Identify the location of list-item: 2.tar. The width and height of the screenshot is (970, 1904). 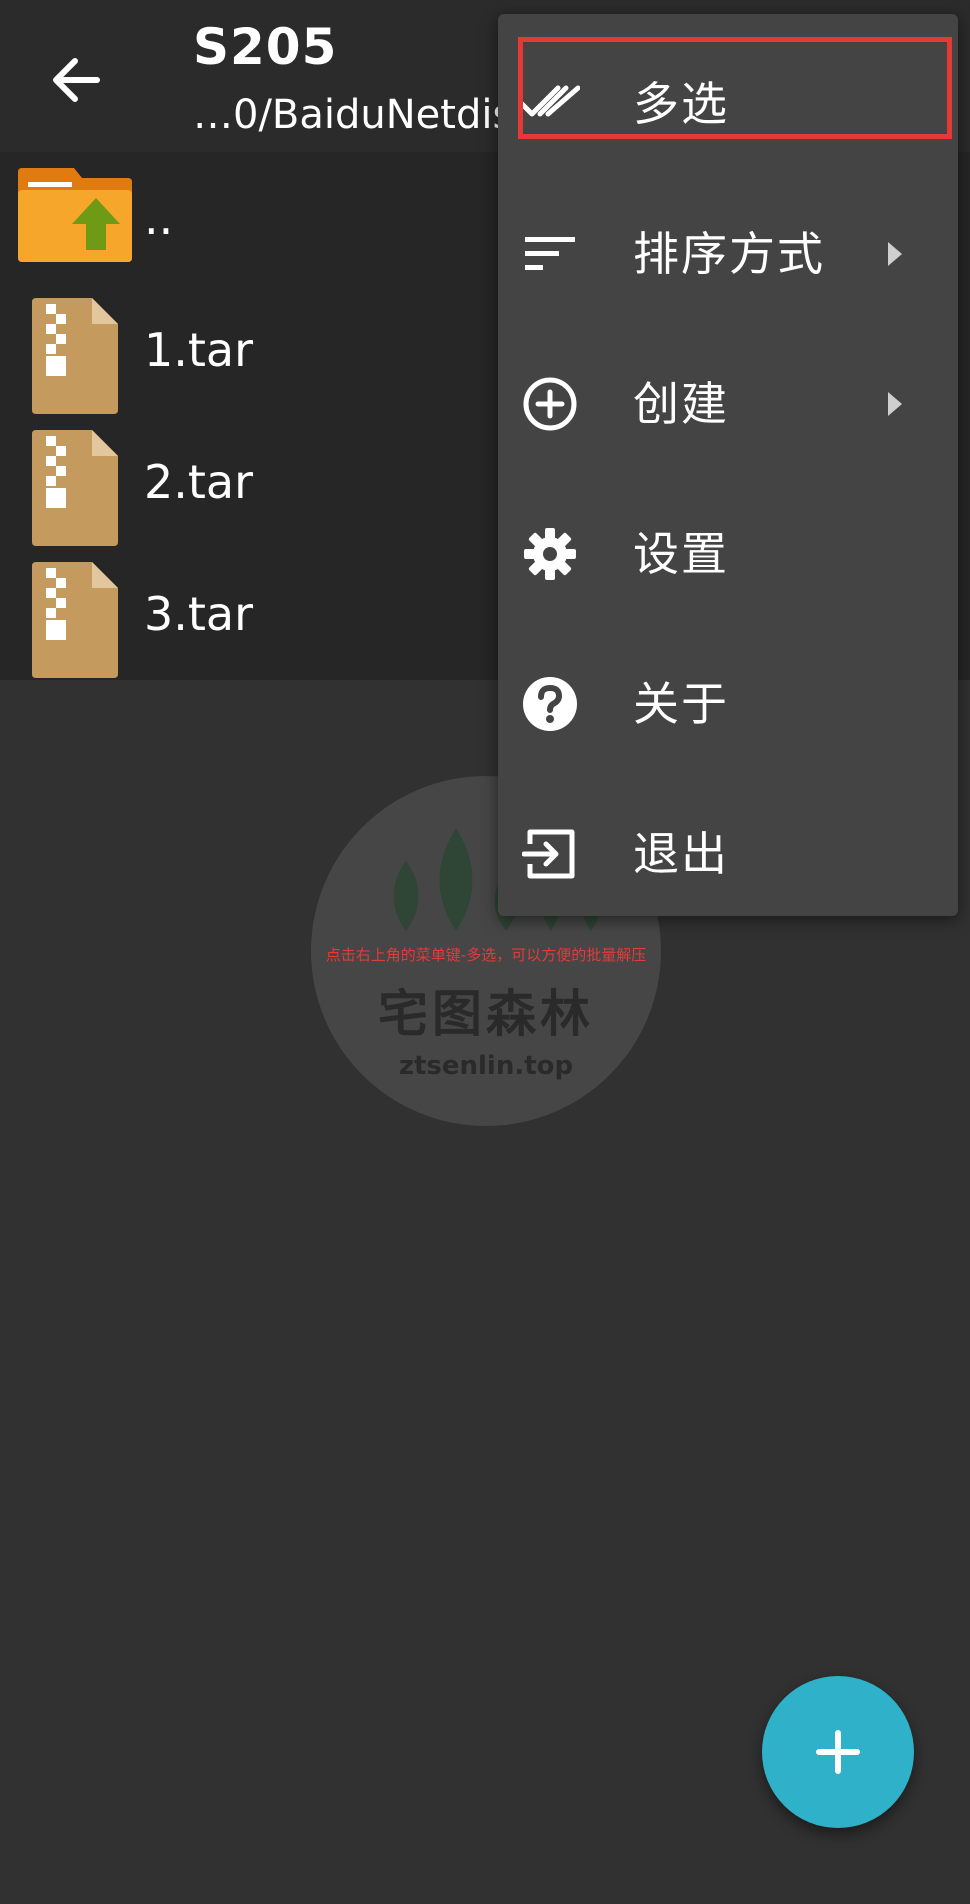
(250, 482).